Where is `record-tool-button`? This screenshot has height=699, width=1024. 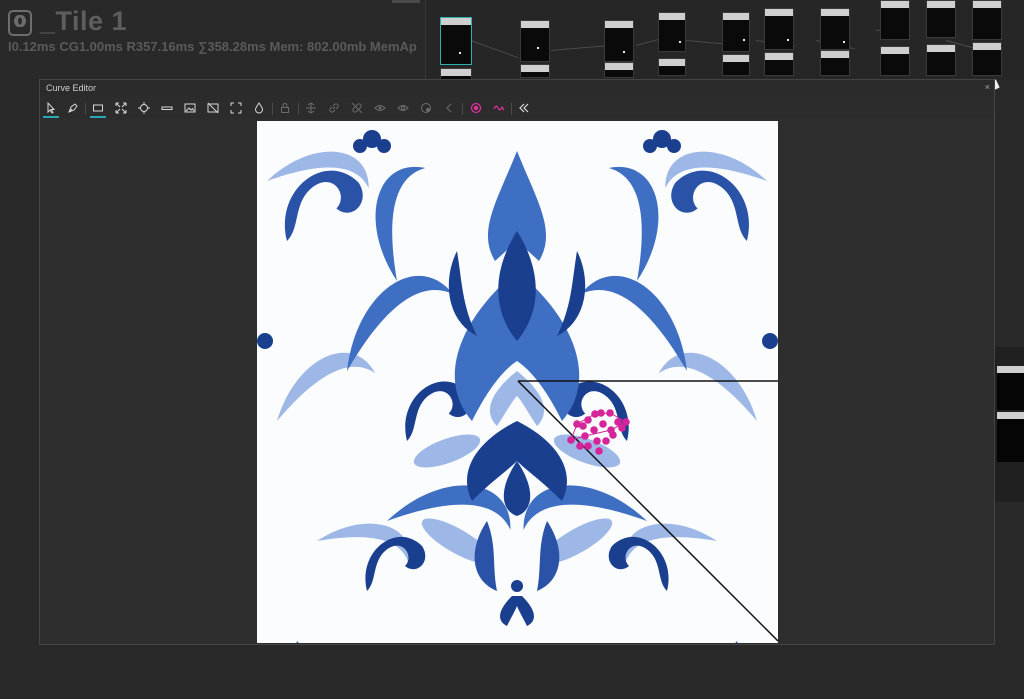 record-tool-button is located at coordinates (476, 108).